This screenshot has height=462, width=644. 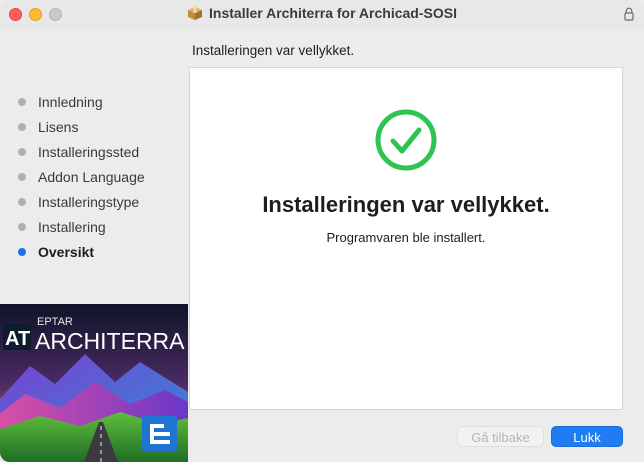 I want to click on step-item: Addon Language, so click(x=81, y=176).